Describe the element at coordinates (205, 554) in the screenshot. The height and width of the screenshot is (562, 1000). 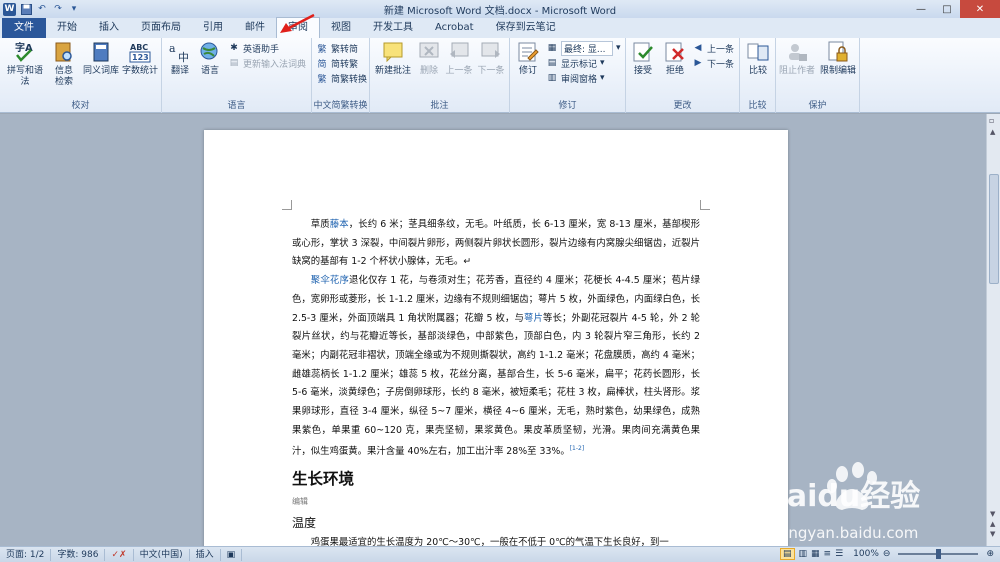
I see `insert-mode: 插入` at that location.